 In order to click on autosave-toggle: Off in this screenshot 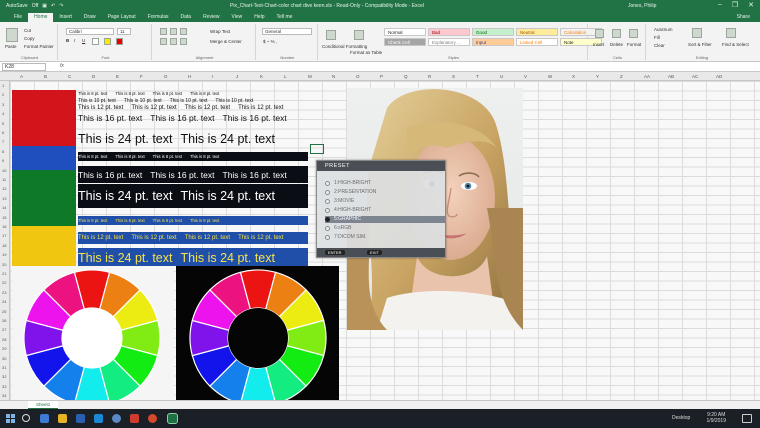, I will do `click(35, 6)`.